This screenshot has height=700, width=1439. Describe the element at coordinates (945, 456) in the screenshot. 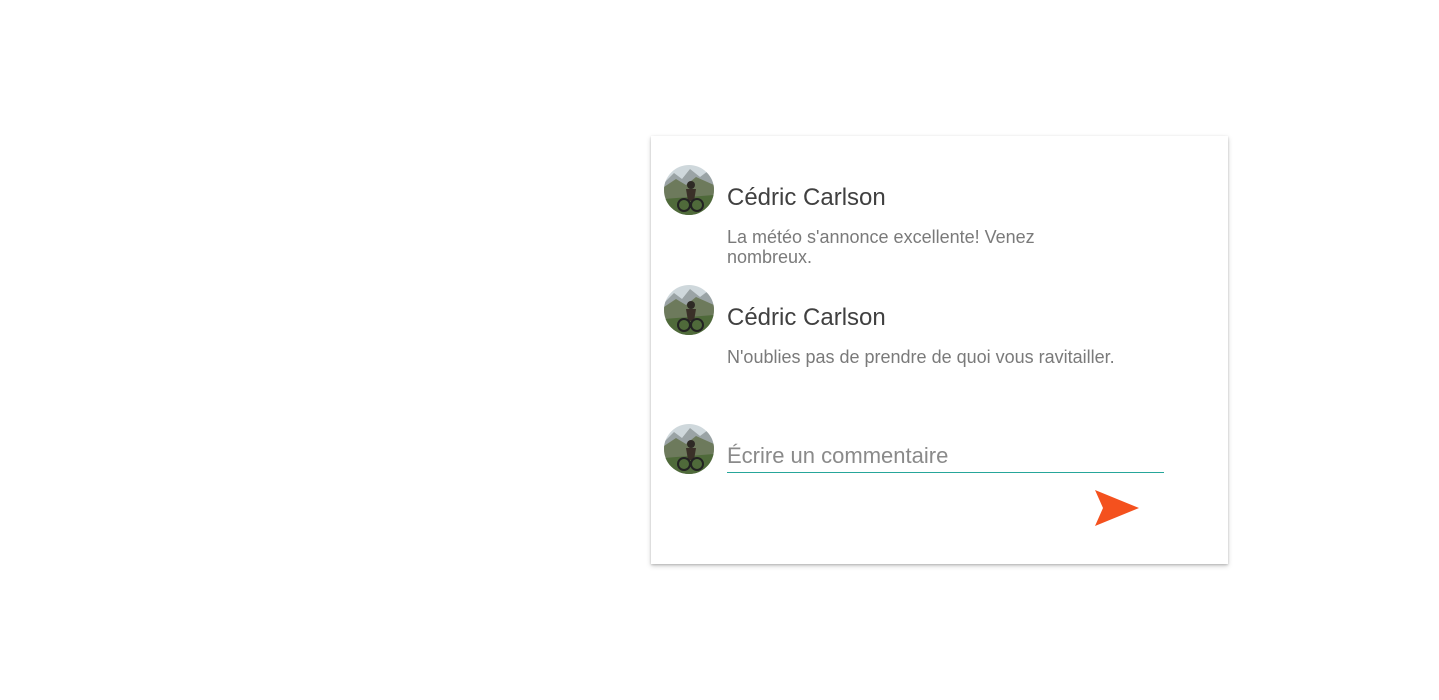

I see `comment-input` at that location.